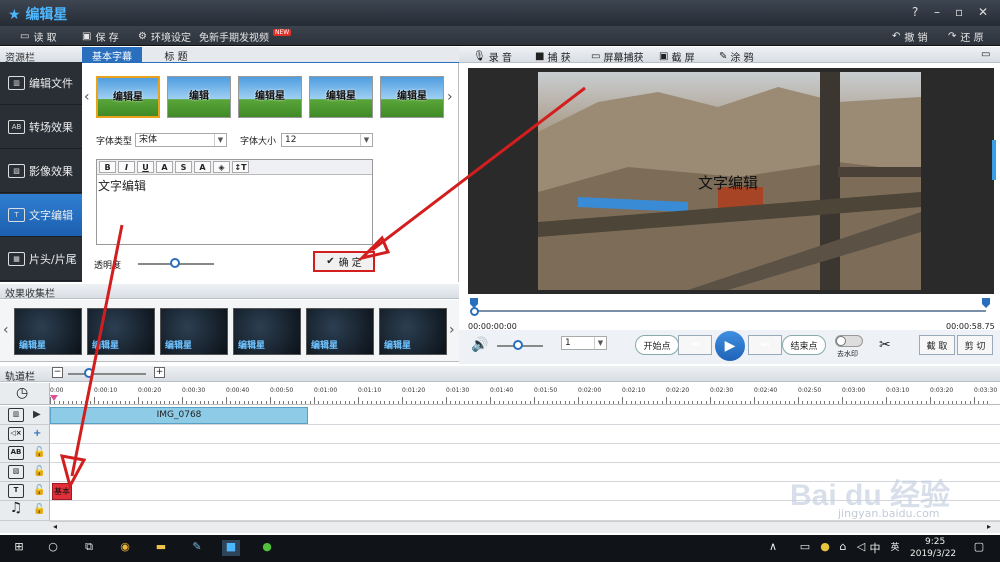 The width and height of the screenshot is (1000, 562). I want to click on capture-button: ■ 捕 获, so click(553, 56).